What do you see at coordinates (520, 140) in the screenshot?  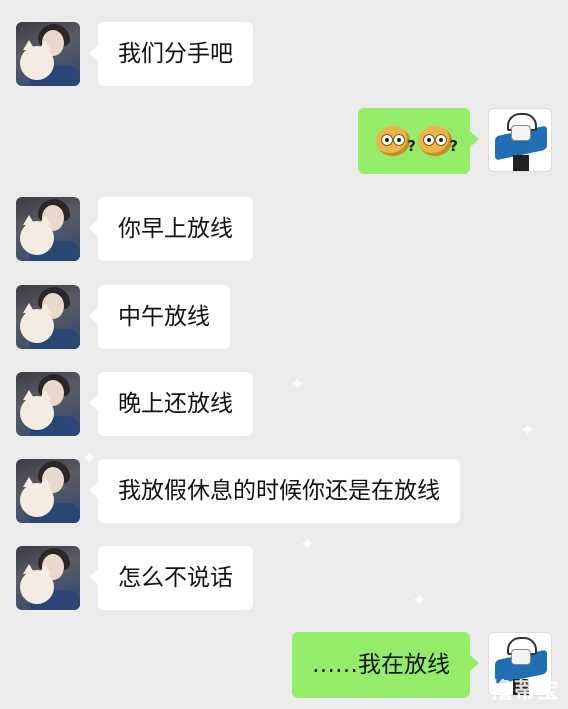 I see `my-avatar` at bounding box center [520, 140].